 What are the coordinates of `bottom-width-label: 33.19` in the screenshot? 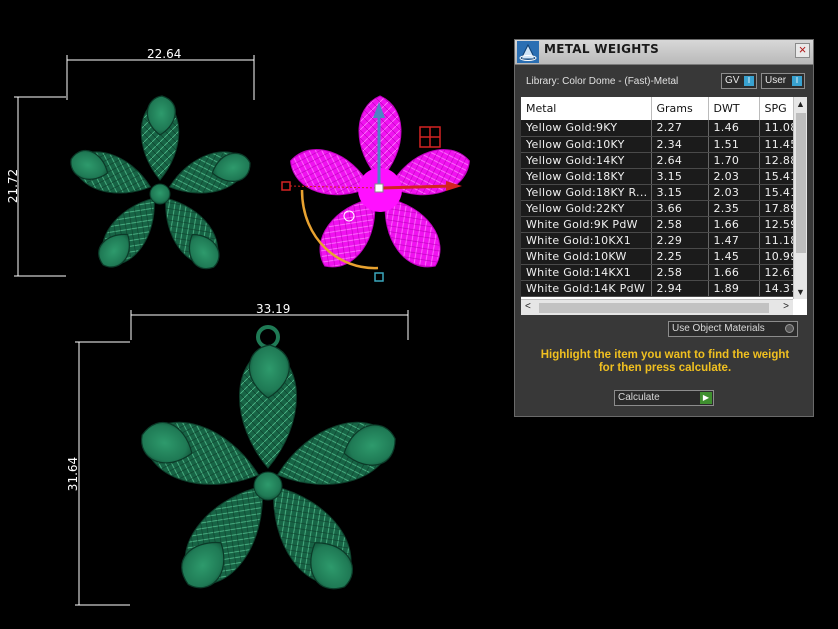 It's located at (273, 309).